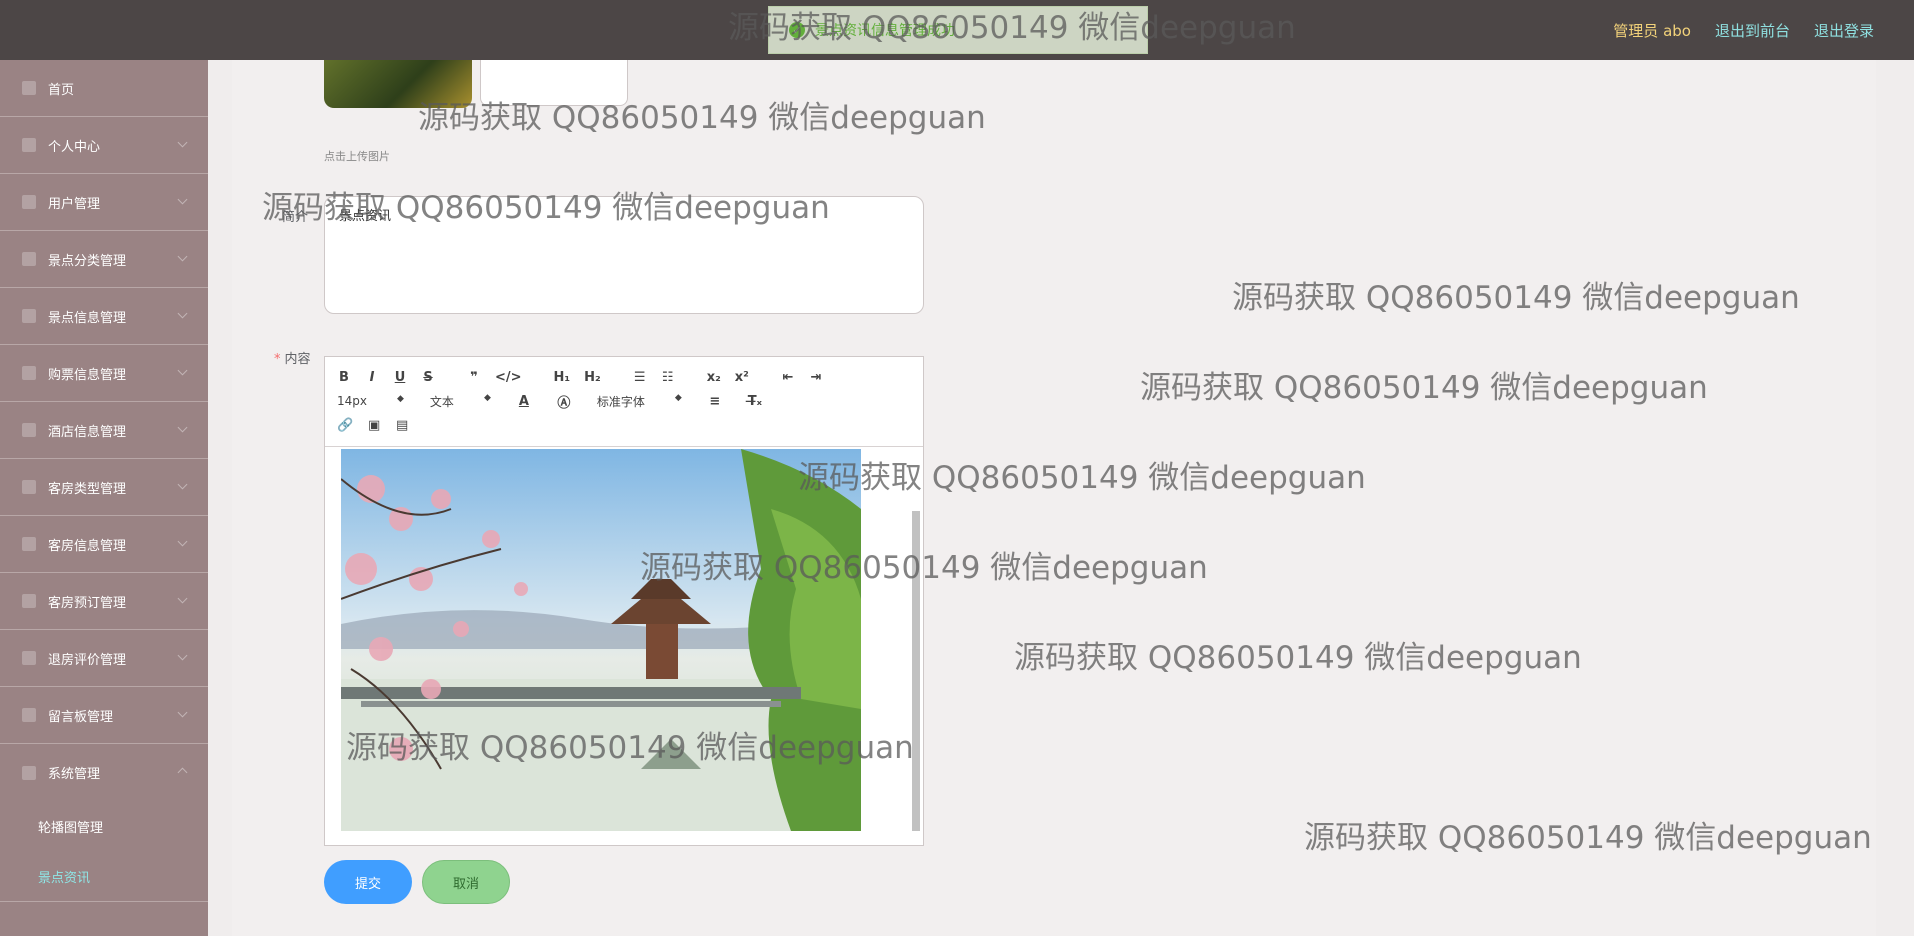 The height and width of the screenshot is (936, 1914). What do you see at coordinates (61, 90) in the screenshot?
I see `sidebar-item-label: 首页` at bounding box center [61, 90].